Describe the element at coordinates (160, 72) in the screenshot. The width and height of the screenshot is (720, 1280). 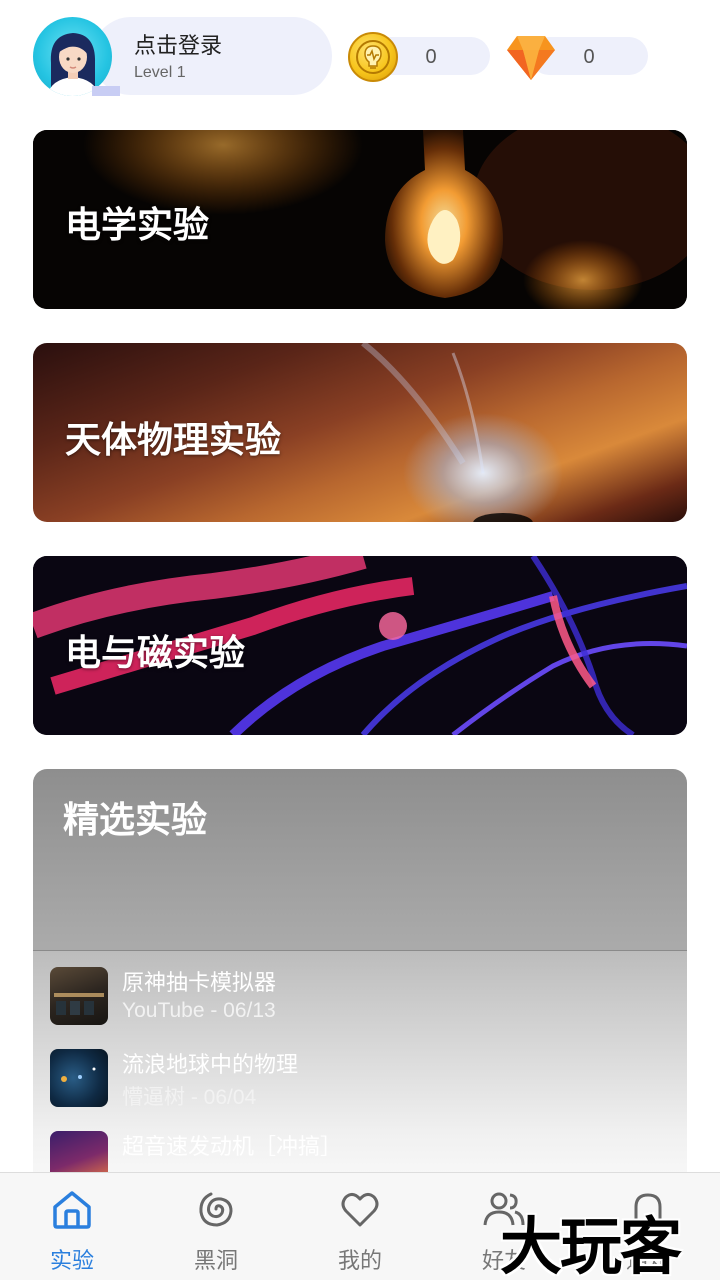
I see `level-label: Level 1` at that location.